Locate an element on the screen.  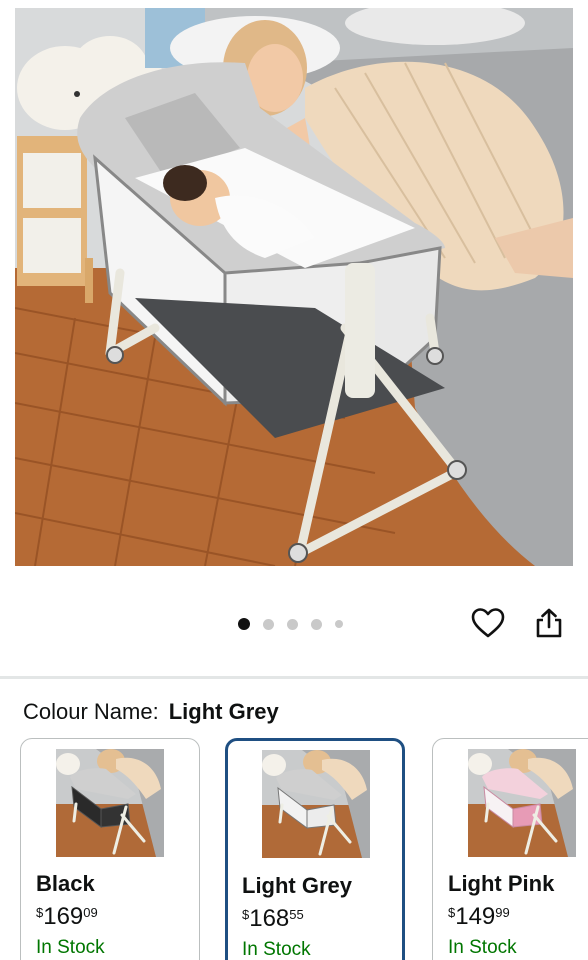
colour-option-name: Light Grey is located at coordinates (297, 885).